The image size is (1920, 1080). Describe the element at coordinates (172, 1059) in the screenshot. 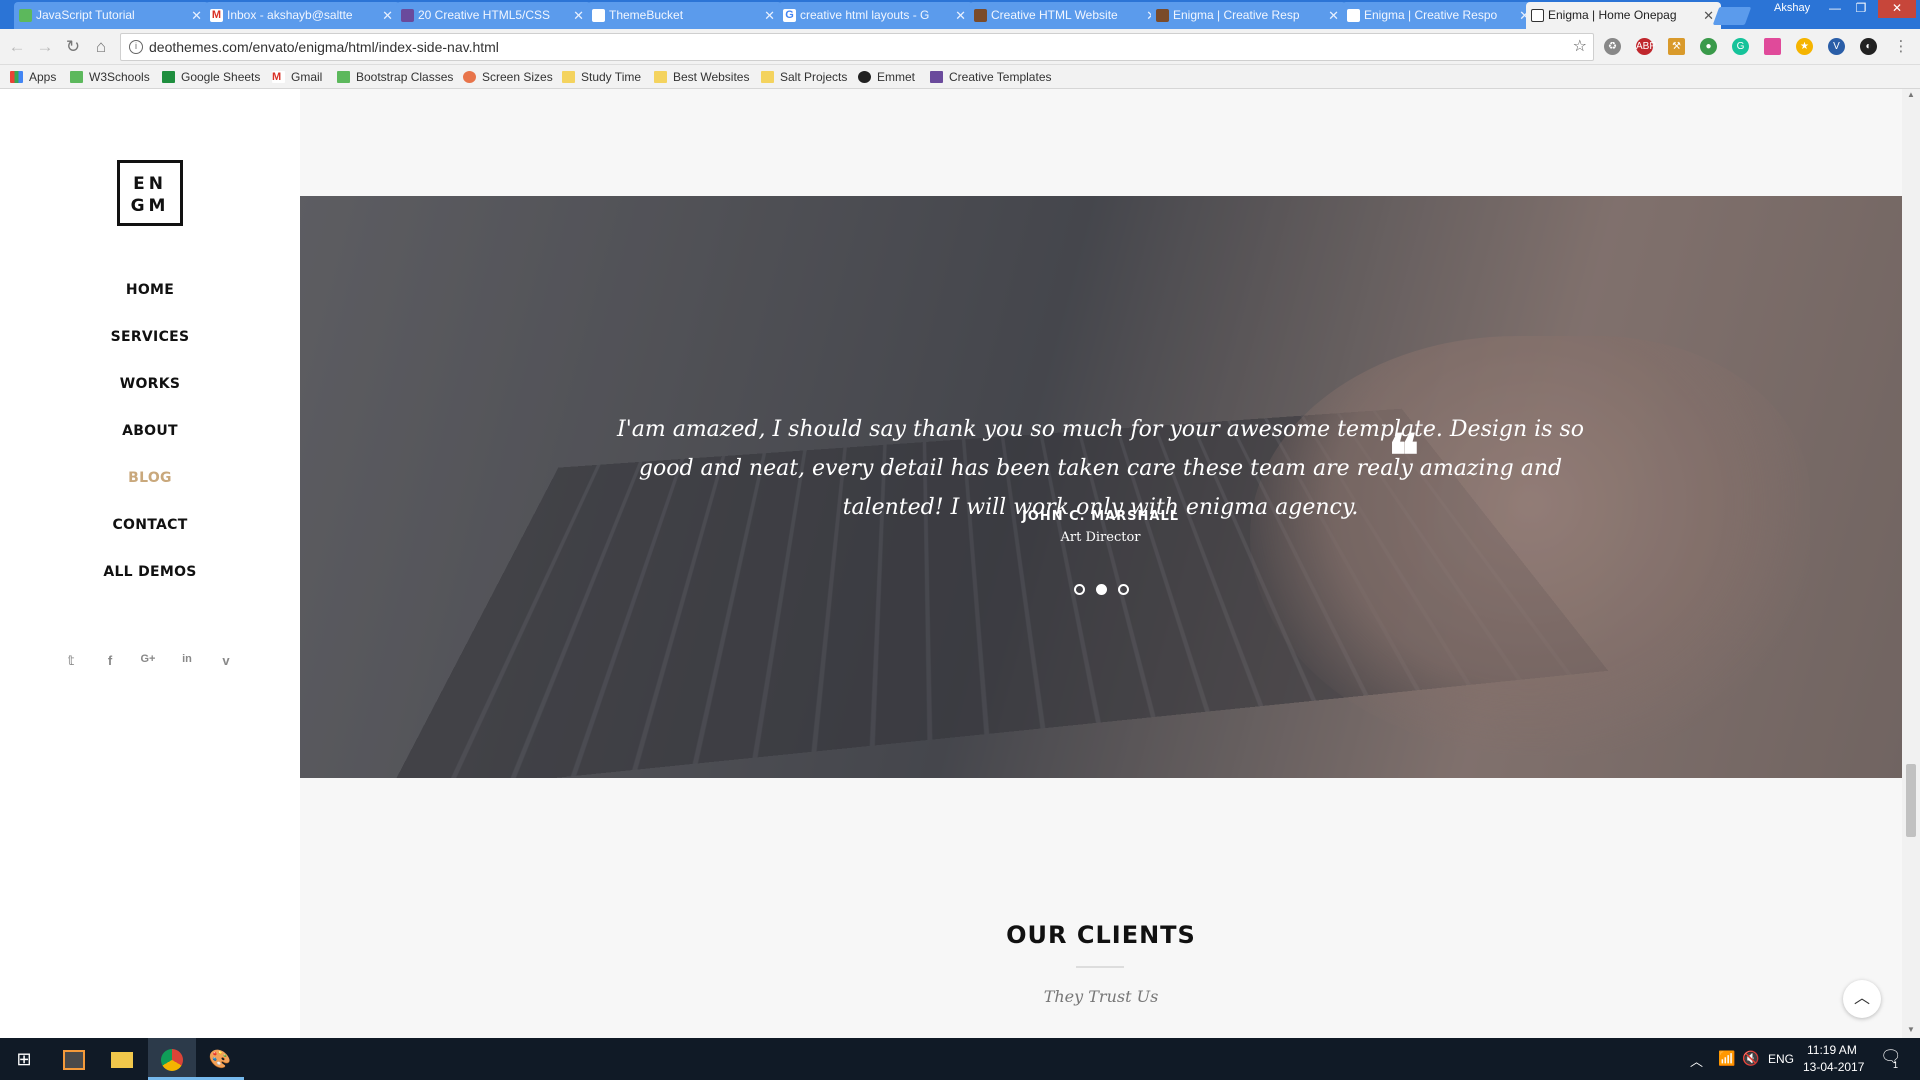

I see `chrome-icon` at that location.